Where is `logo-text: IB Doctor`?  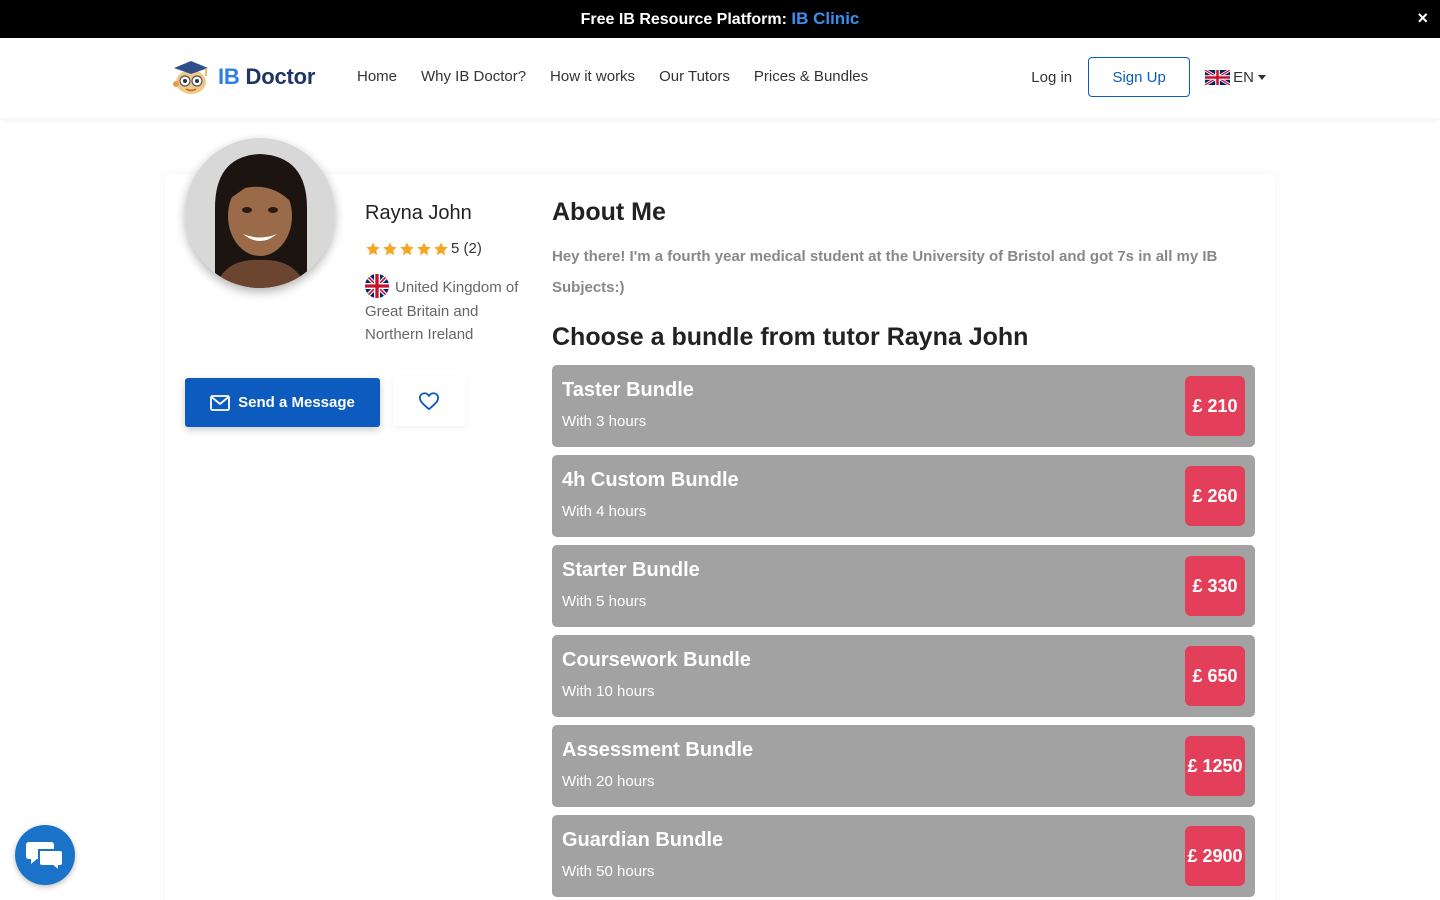
logo-text: IB Doctor is located at coordinates (266, 77).